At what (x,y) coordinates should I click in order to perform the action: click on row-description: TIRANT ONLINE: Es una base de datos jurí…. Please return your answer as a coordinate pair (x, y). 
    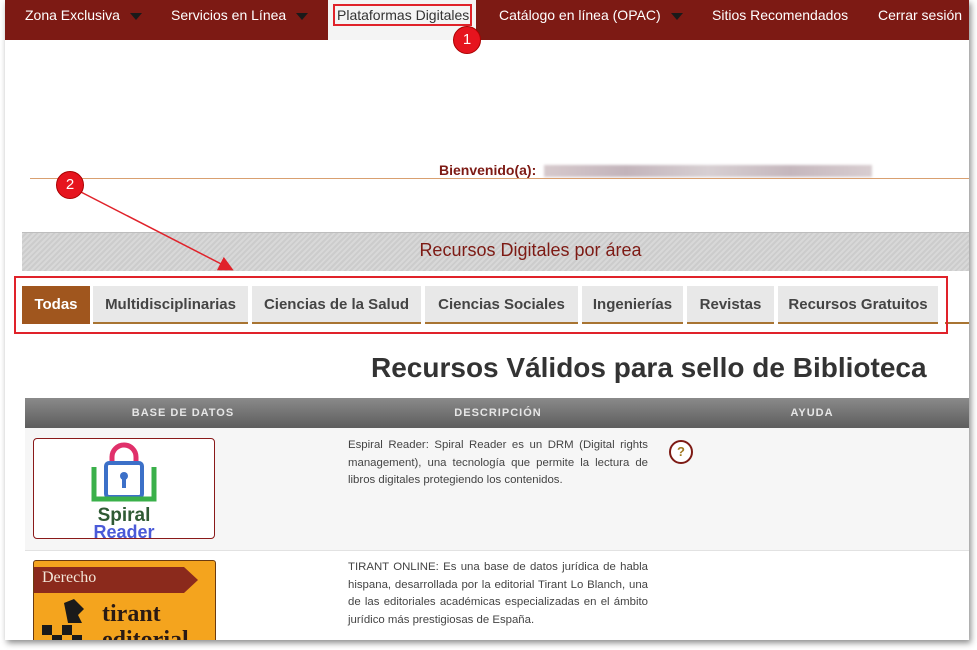
    Looking at the image, I should click on (498, 593).